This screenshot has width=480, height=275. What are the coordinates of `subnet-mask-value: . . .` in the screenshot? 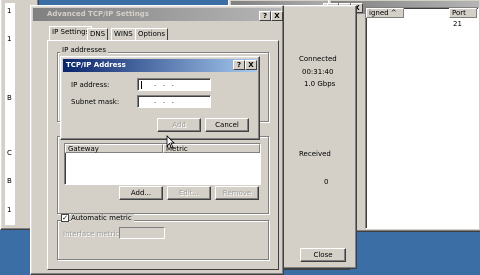 It's located at (164, 101).